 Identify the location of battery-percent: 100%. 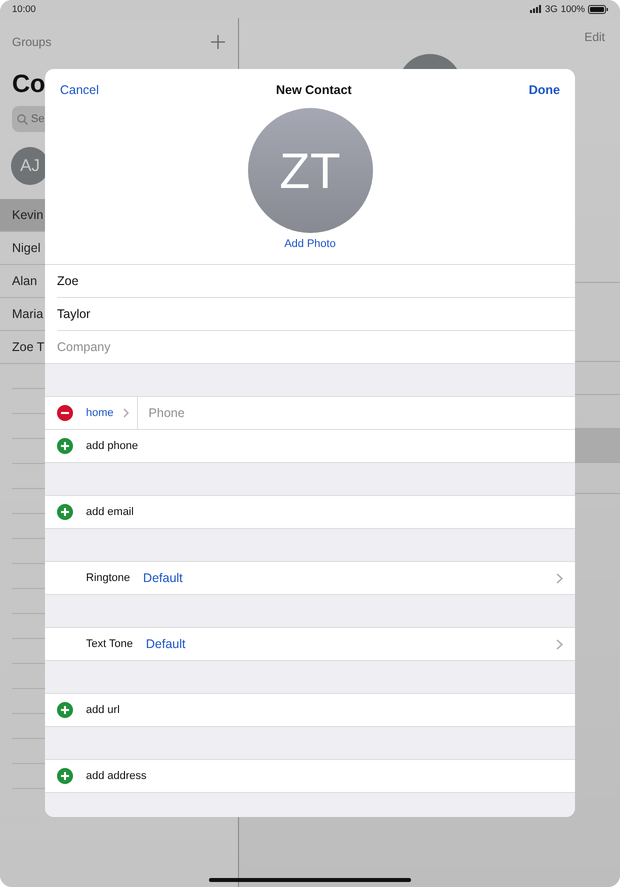
(572, 9).